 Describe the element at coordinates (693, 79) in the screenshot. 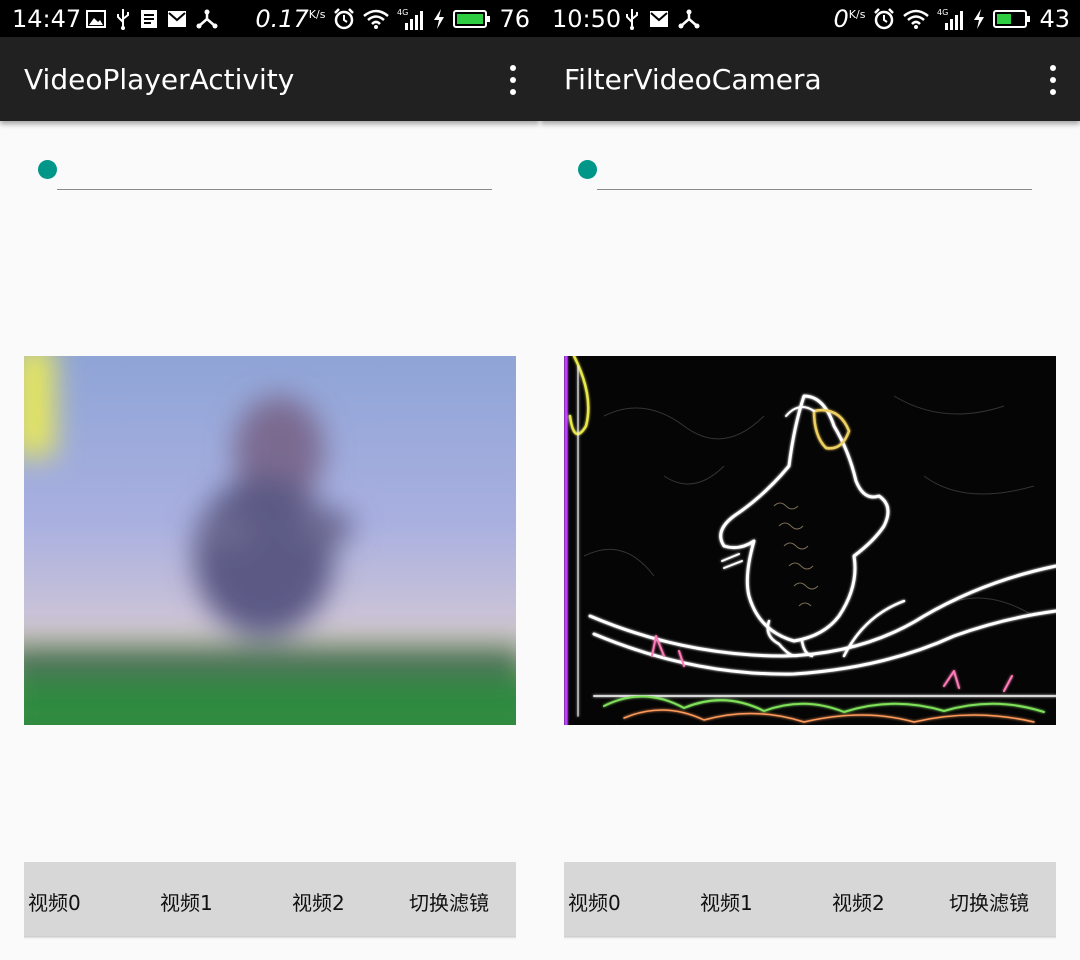

I see `page-title: FilterVideoCamera` at that location.